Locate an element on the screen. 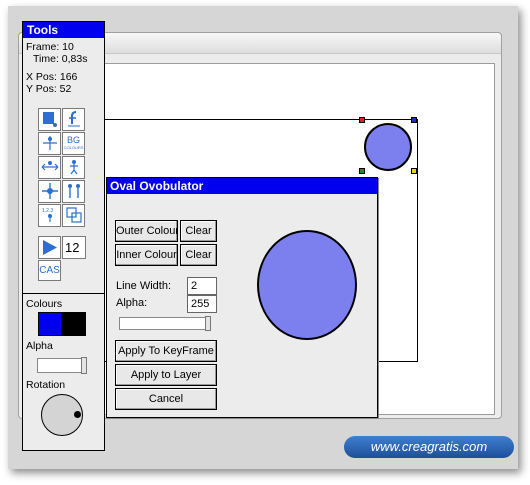 This screenshot has height=485, width=530. tools-divider is located at coordinates (63, 293).